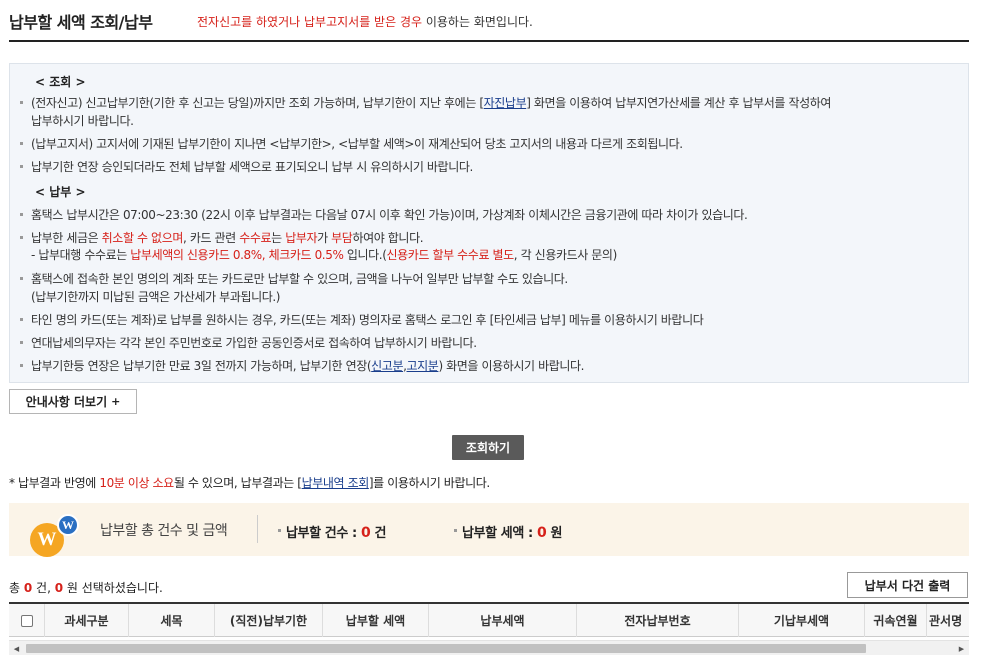 The image size is (983, 664). What do you see at coordinates (541, 533) in the screenshot?
I see `payable-amount-value: 0` at bounding box center [541, 533].